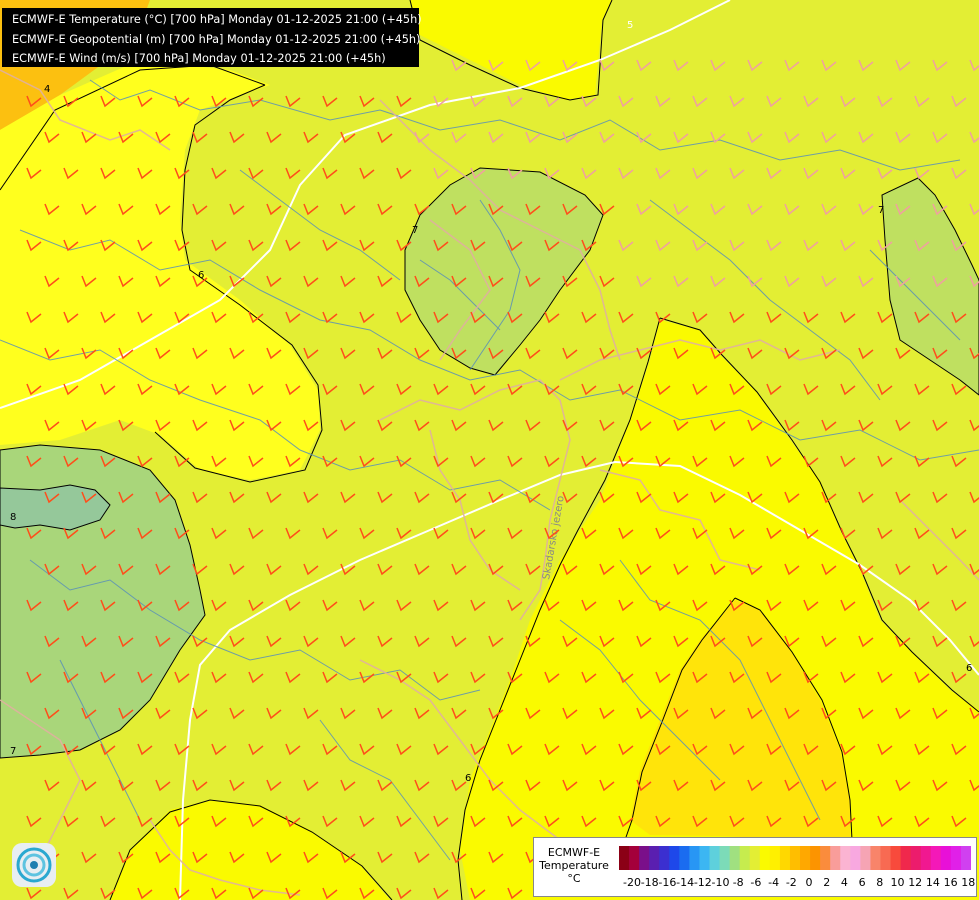 This screenshot has height=900, width=979. I want to click on legend-tick: -12, so click(702, 882).